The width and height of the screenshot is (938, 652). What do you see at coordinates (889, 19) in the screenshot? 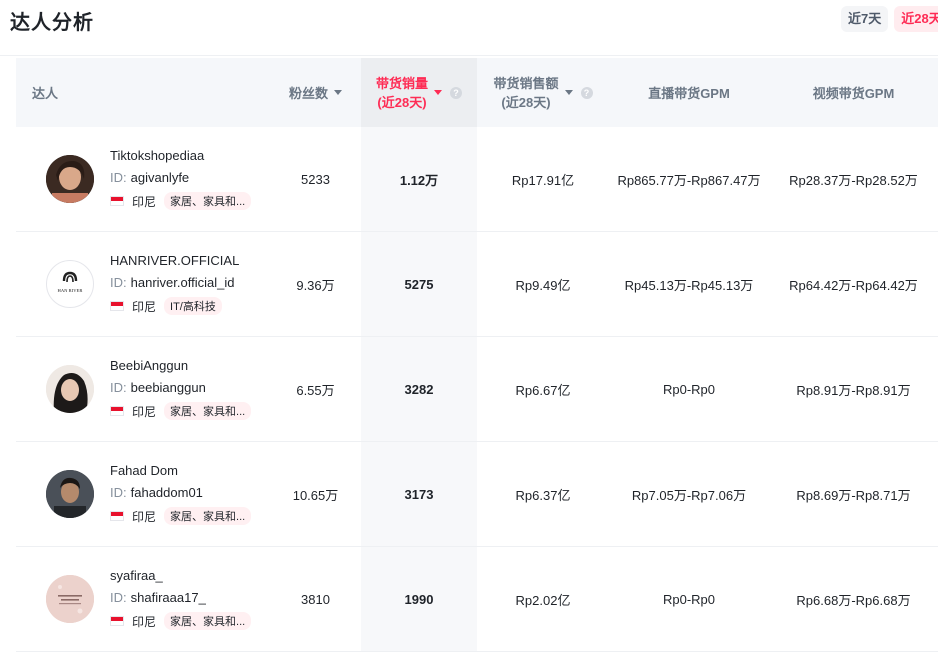
I see `date-range-toggle: 近7天 近28天` at bounding box center [889, 19].